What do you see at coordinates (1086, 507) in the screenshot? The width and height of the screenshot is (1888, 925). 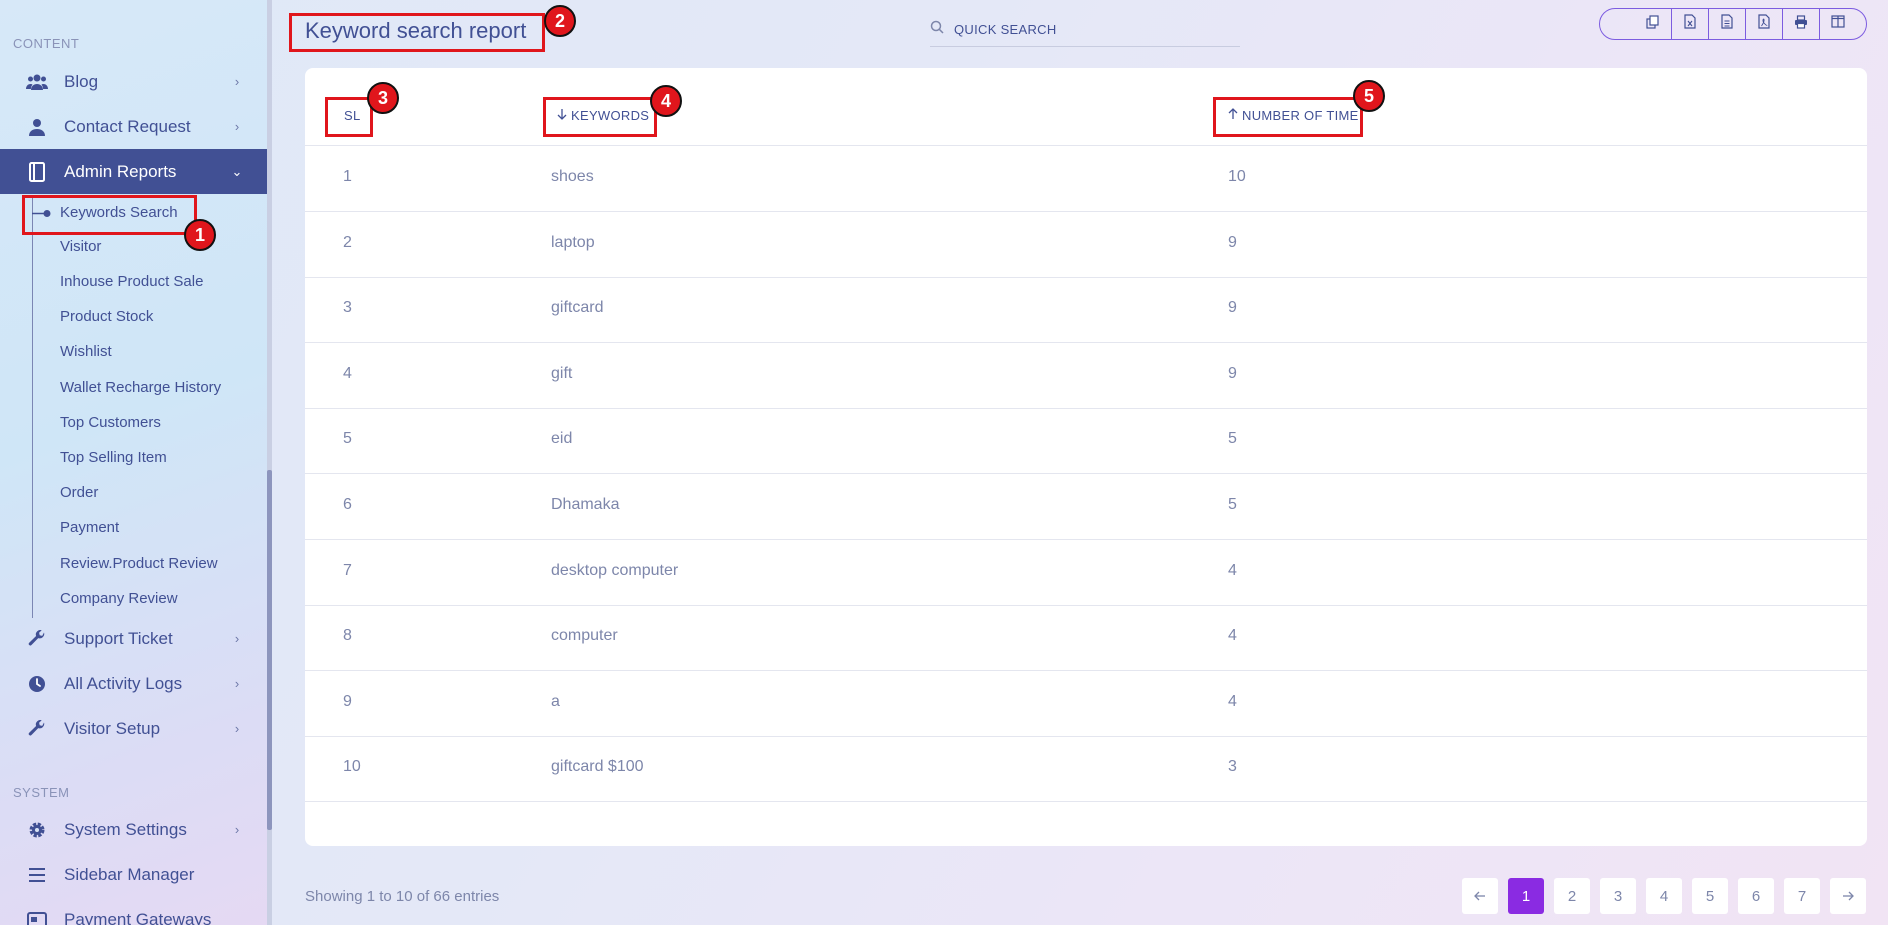 I see `table-row: 6 Dhamaka 5` at bounding box center [1086, 507].